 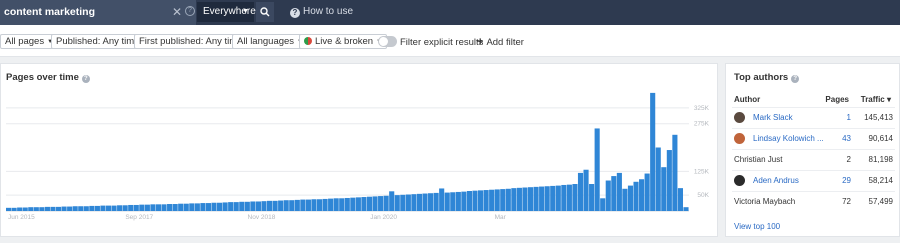 I want to click on author-pages: 29, so click(x=846, y=180).